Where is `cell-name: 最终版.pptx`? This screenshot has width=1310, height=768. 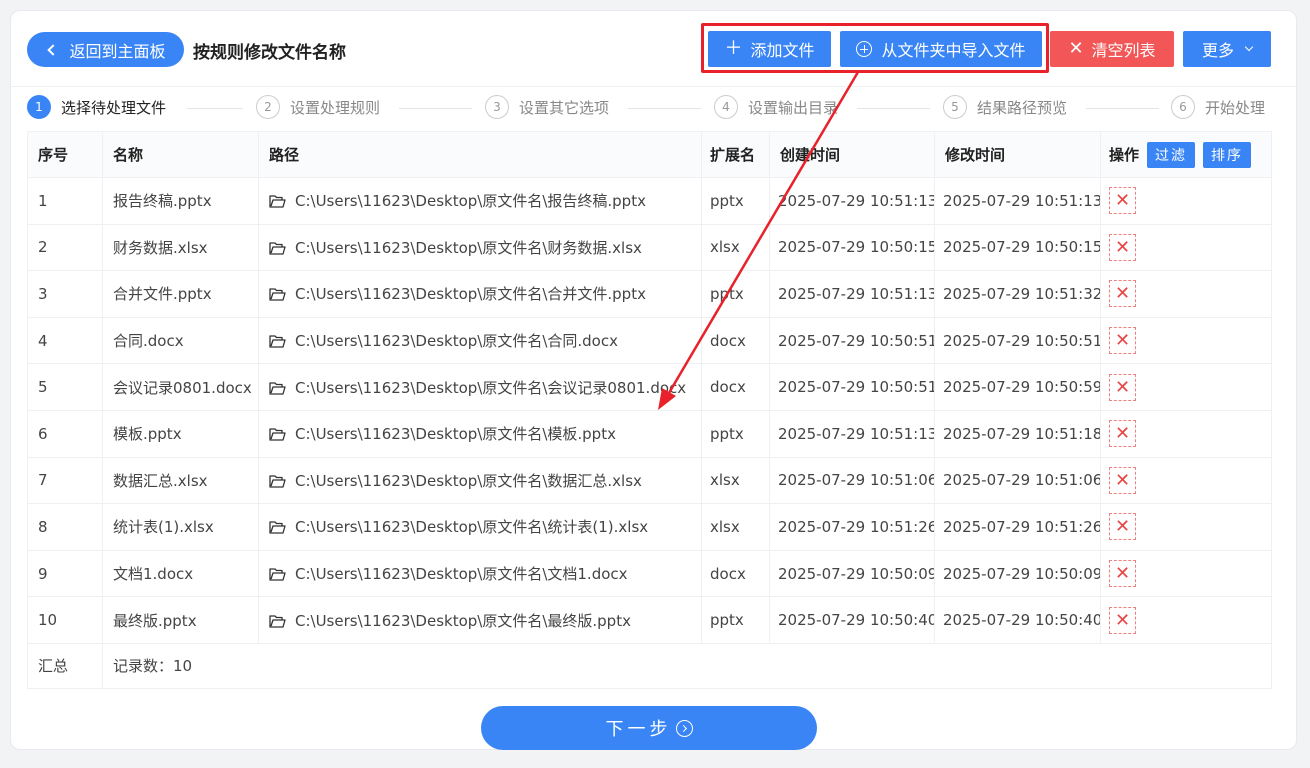
cell-name: 最终版.pptx is located at coordinates (180, 620).